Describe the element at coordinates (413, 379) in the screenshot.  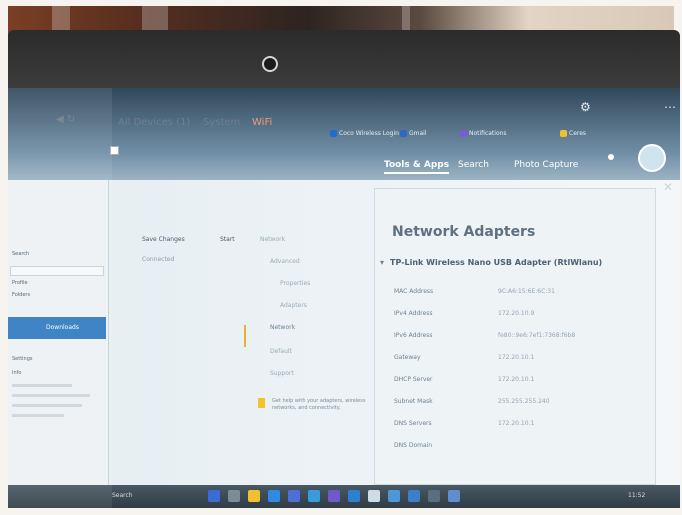
I see `dhcp-server-label: DHCP Server` at that location.